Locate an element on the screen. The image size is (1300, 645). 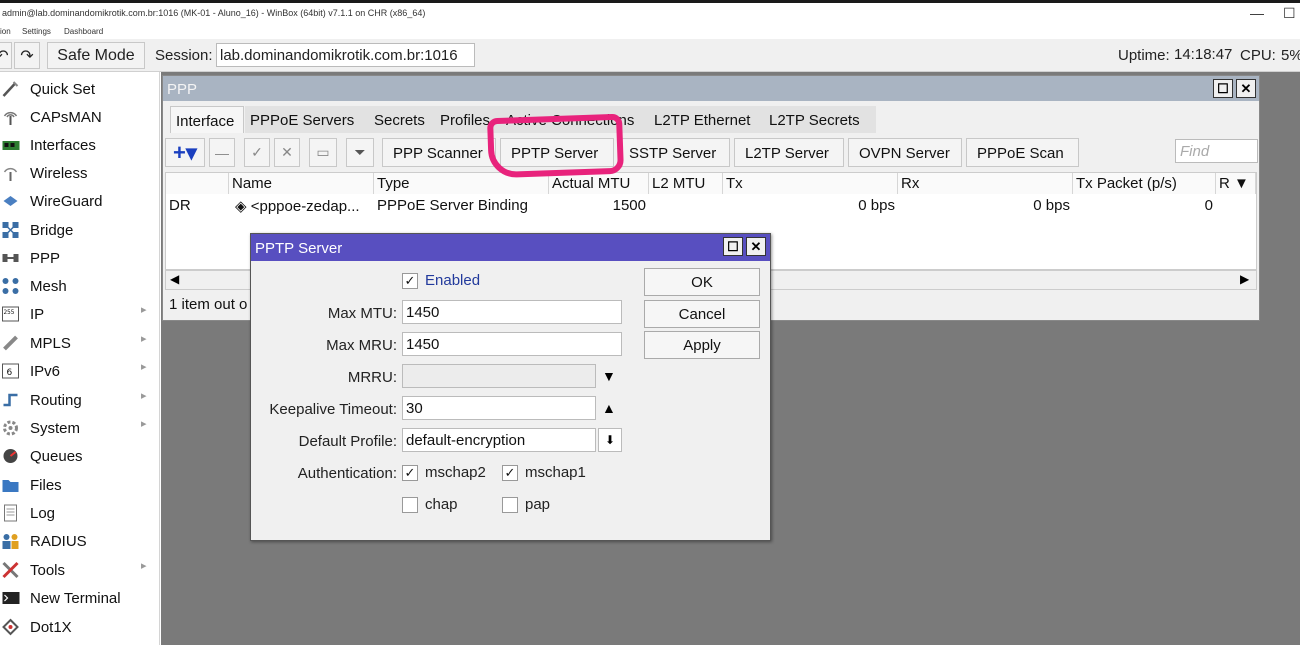
sidebar-item-dot1x: Dot1X is located at coordinates (79, 627).